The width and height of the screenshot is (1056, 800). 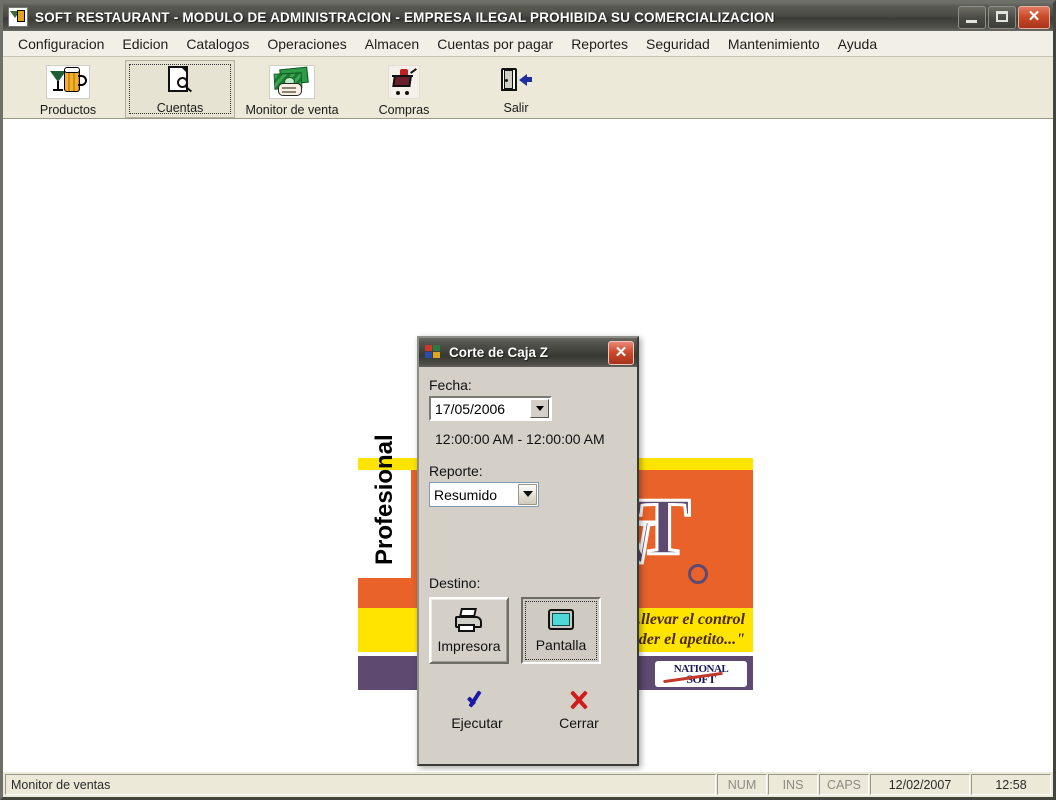 What do you see at coordinates (516, 81) in the screenshot?
I see `exit-door-icon` at bounding box center [516, 81].